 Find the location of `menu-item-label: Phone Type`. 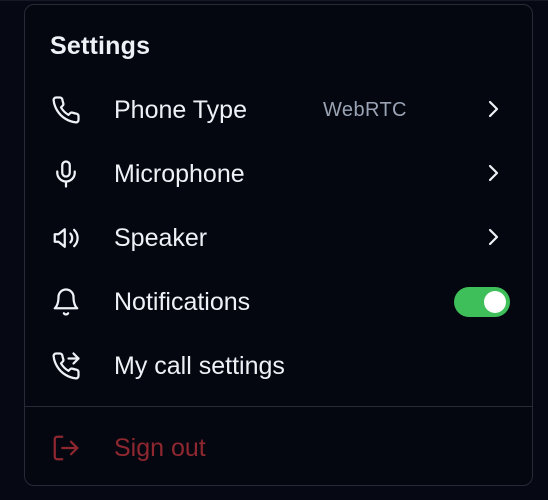

menu-item-label: Phone Type is located at coordinates (180, 110).